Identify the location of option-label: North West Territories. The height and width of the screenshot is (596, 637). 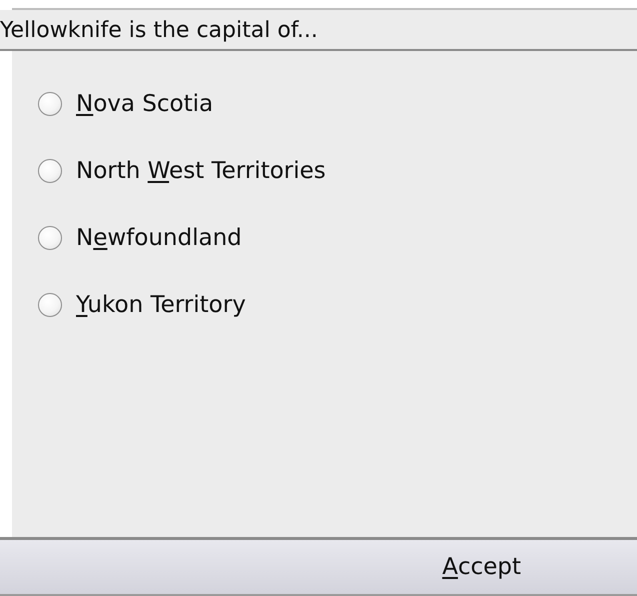
(201, 171).